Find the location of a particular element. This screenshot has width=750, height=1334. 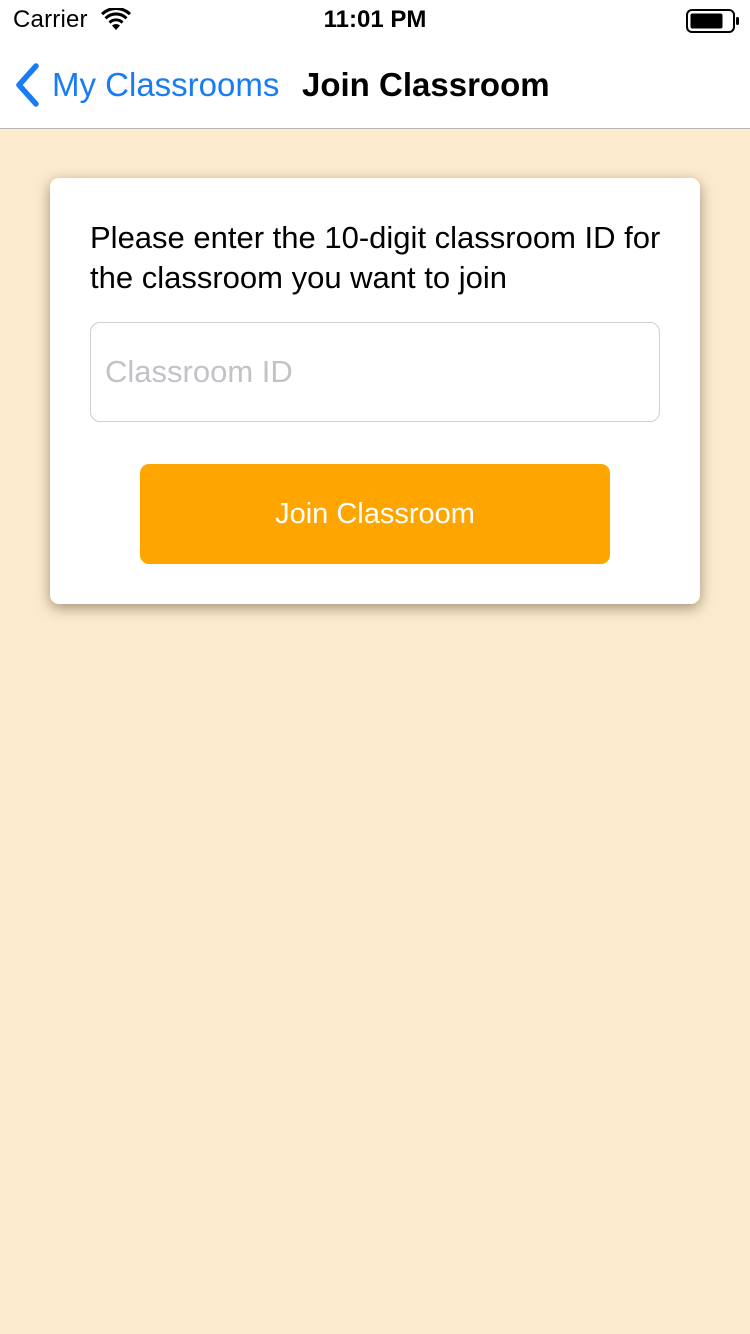

back-button-label: My Classrooms is located at coordinates (166, 84).